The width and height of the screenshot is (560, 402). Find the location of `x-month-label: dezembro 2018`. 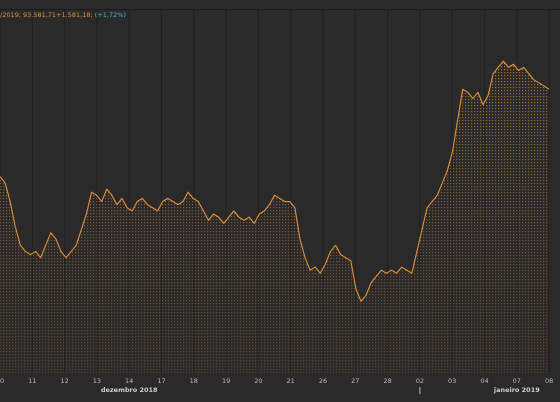

x-month-label: dezembro 2018 is located at coordinates (129, 390).